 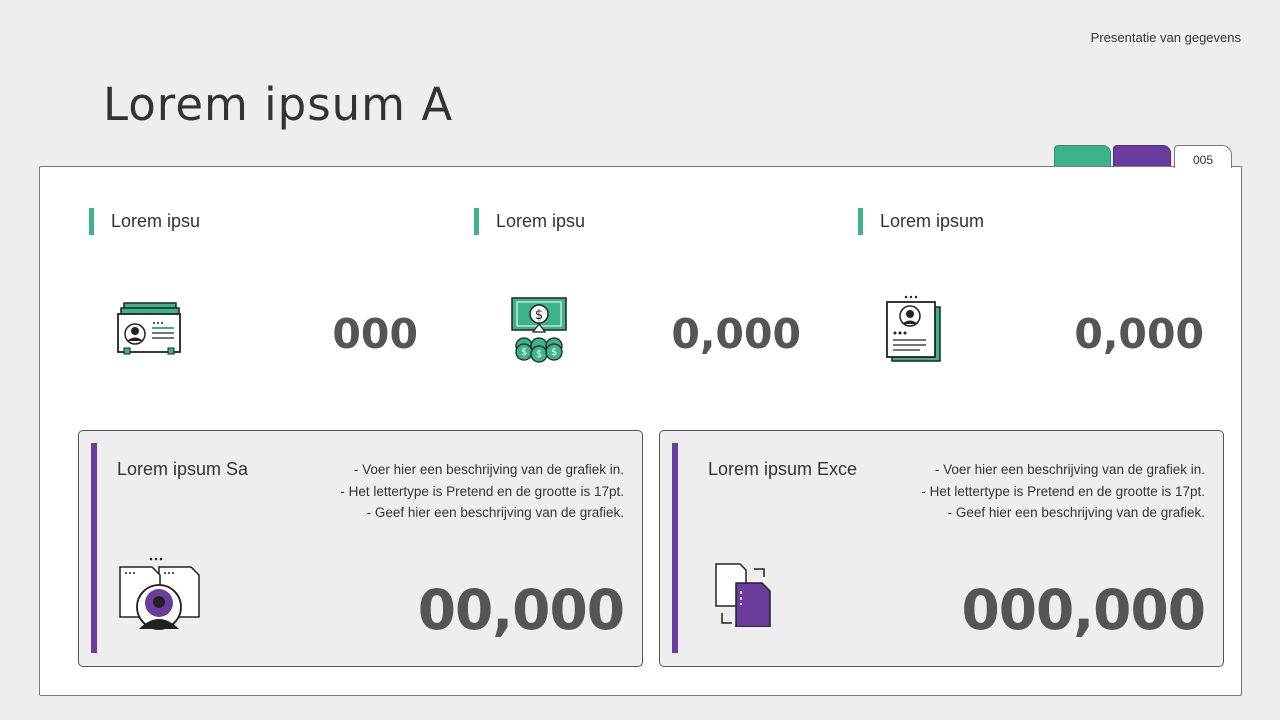 I want to click on stat-value-3: 0,000, so click(x=1139, y=334).